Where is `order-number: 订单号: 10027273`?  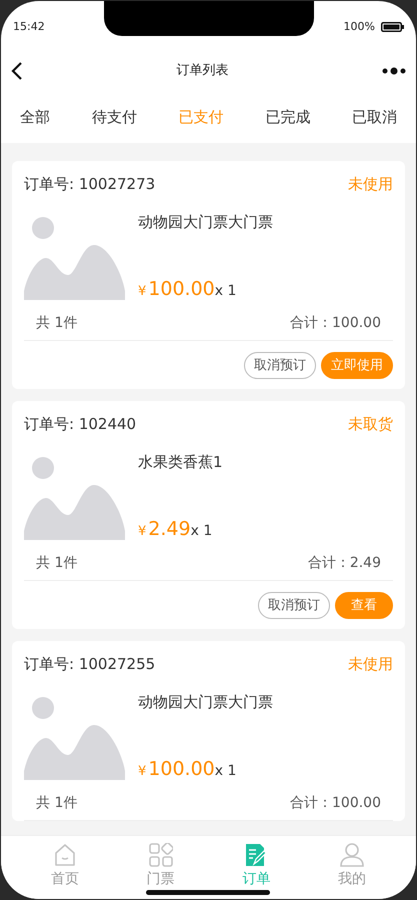
order-number: 订单号: 10027273 is located at coordinates (90, 184).